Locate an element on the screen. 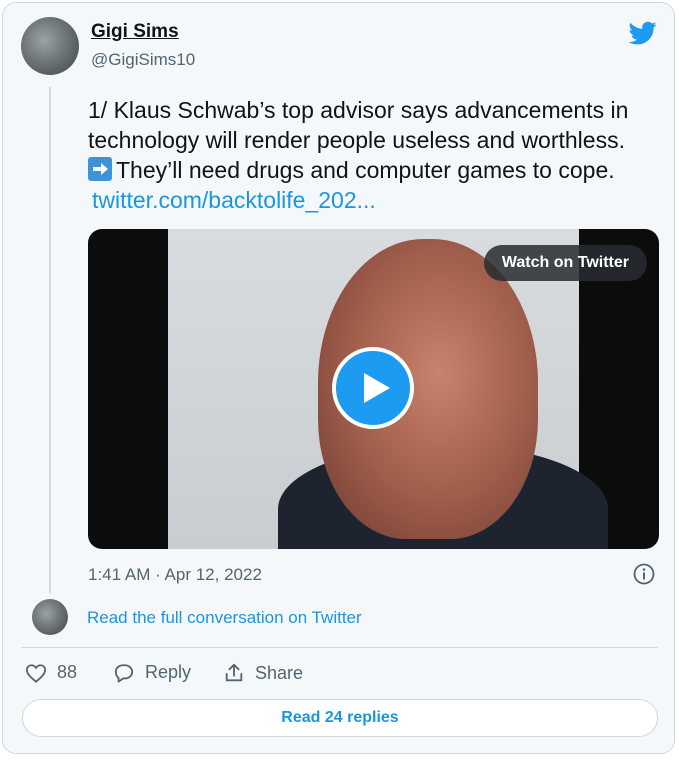  tweet-timestamp: 1:41 AM · Apr 12, 2022 is located at coordinates (175, 575).